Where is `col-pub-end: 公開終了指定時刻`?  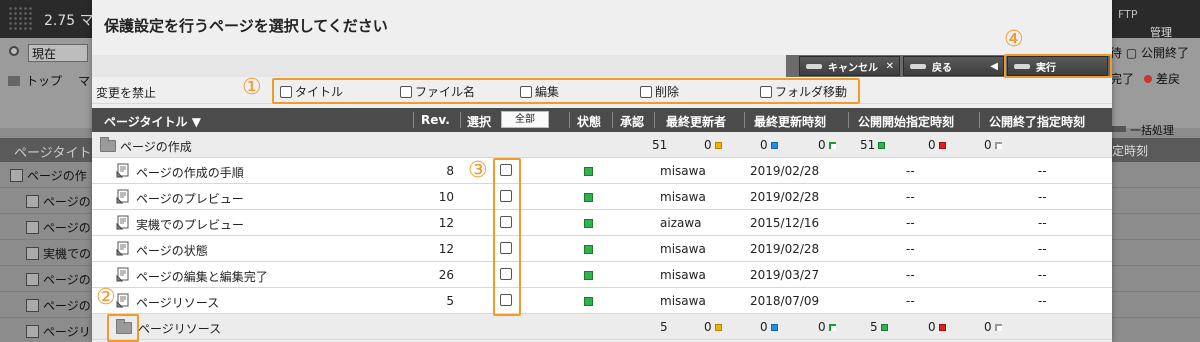 col-pub-end: 公開終了指定時刻 is located at coordinates (1037, 122).